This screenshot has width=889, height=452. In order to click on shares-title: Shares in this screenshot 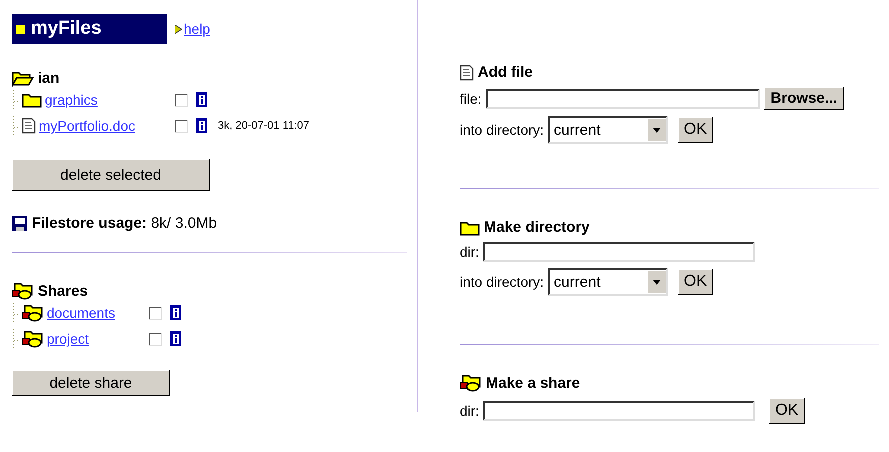, I will do `click(63, 291)`.